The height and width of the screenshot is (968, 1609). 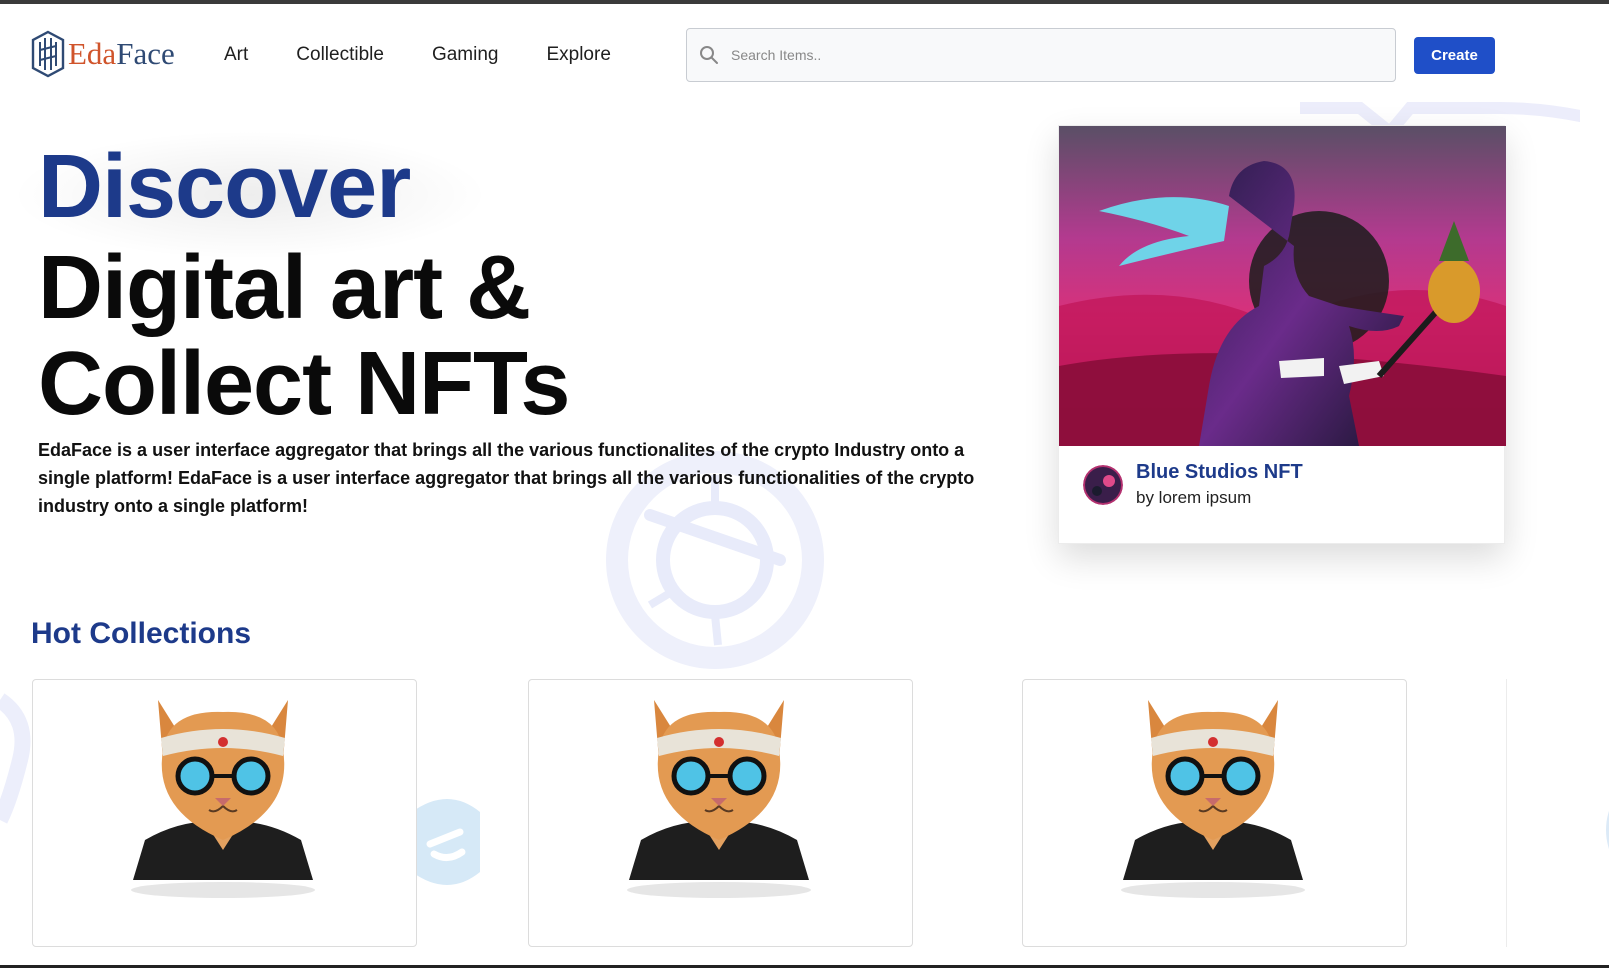 What do you see at coordinates (1282, 286) in the screenshot?
I see `featured-nft-image` at bounding box center [1282, 286].